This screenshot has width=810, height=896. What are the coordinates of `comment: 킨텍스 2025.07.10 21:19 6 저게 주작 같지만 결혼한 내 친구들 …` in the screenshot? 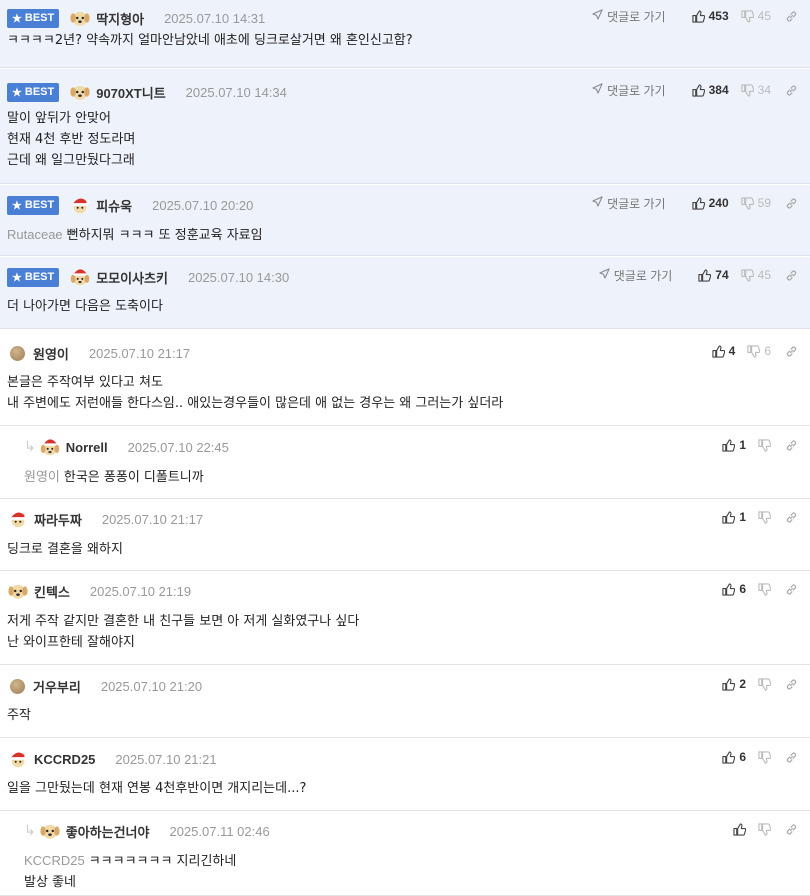 It's located at (405, 618).